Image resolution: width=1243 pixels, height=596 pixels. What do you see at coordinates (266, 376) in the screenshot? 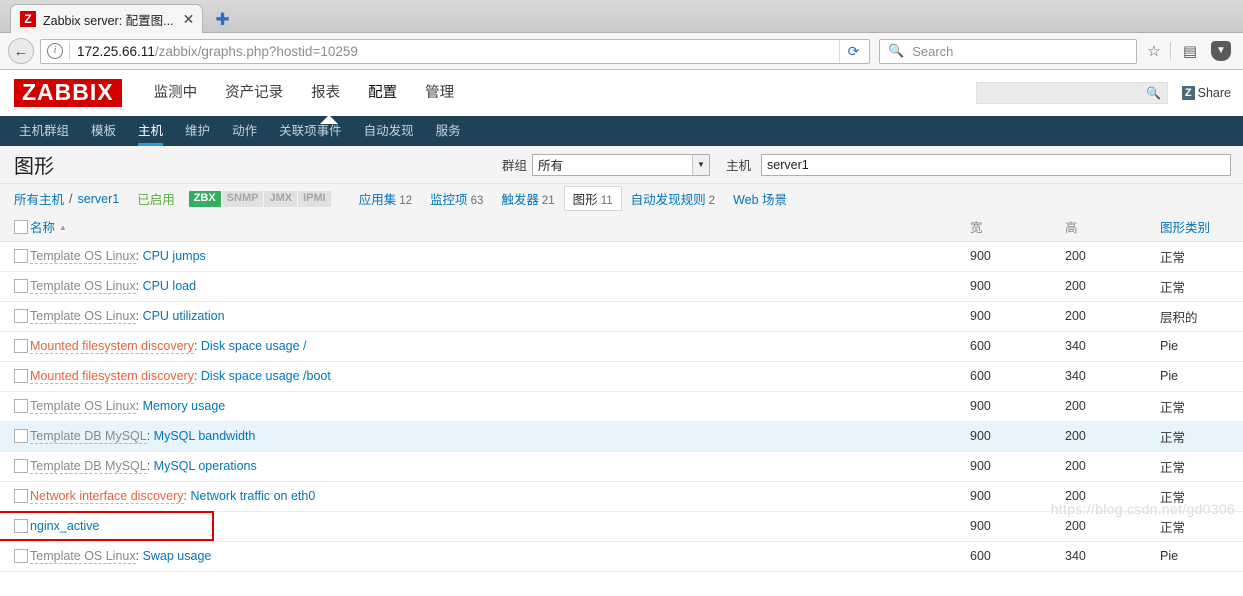
I see `graph-link: Disk space usage /boot` at bounding box center [266, 376].